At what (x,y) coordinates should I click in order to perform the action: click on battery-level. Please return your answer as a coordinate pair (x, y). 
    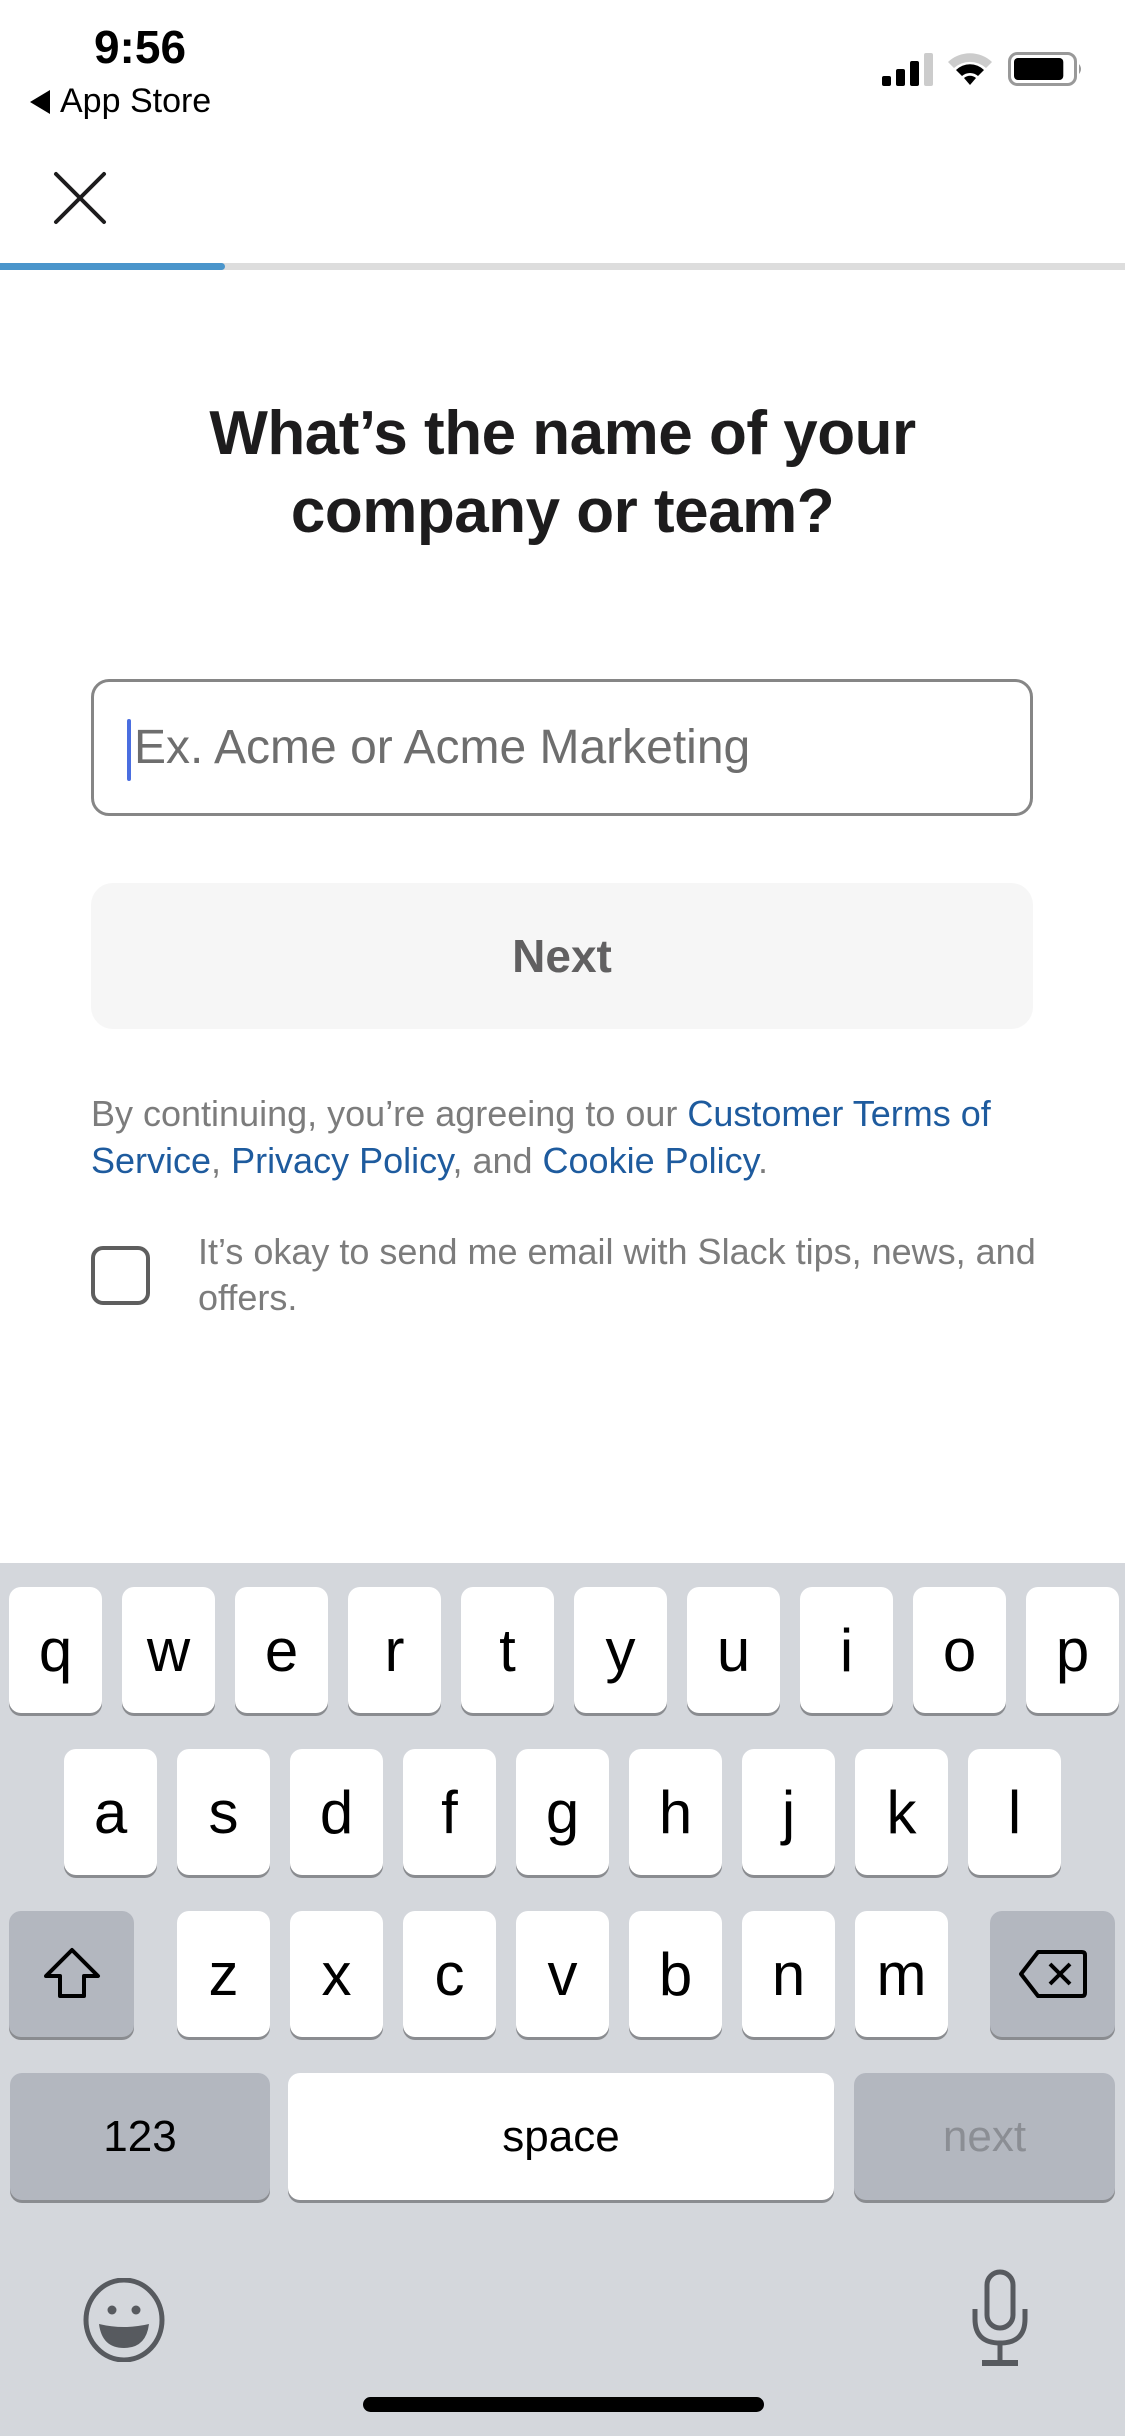
    Looking at the image, I should click on (1039, 69).